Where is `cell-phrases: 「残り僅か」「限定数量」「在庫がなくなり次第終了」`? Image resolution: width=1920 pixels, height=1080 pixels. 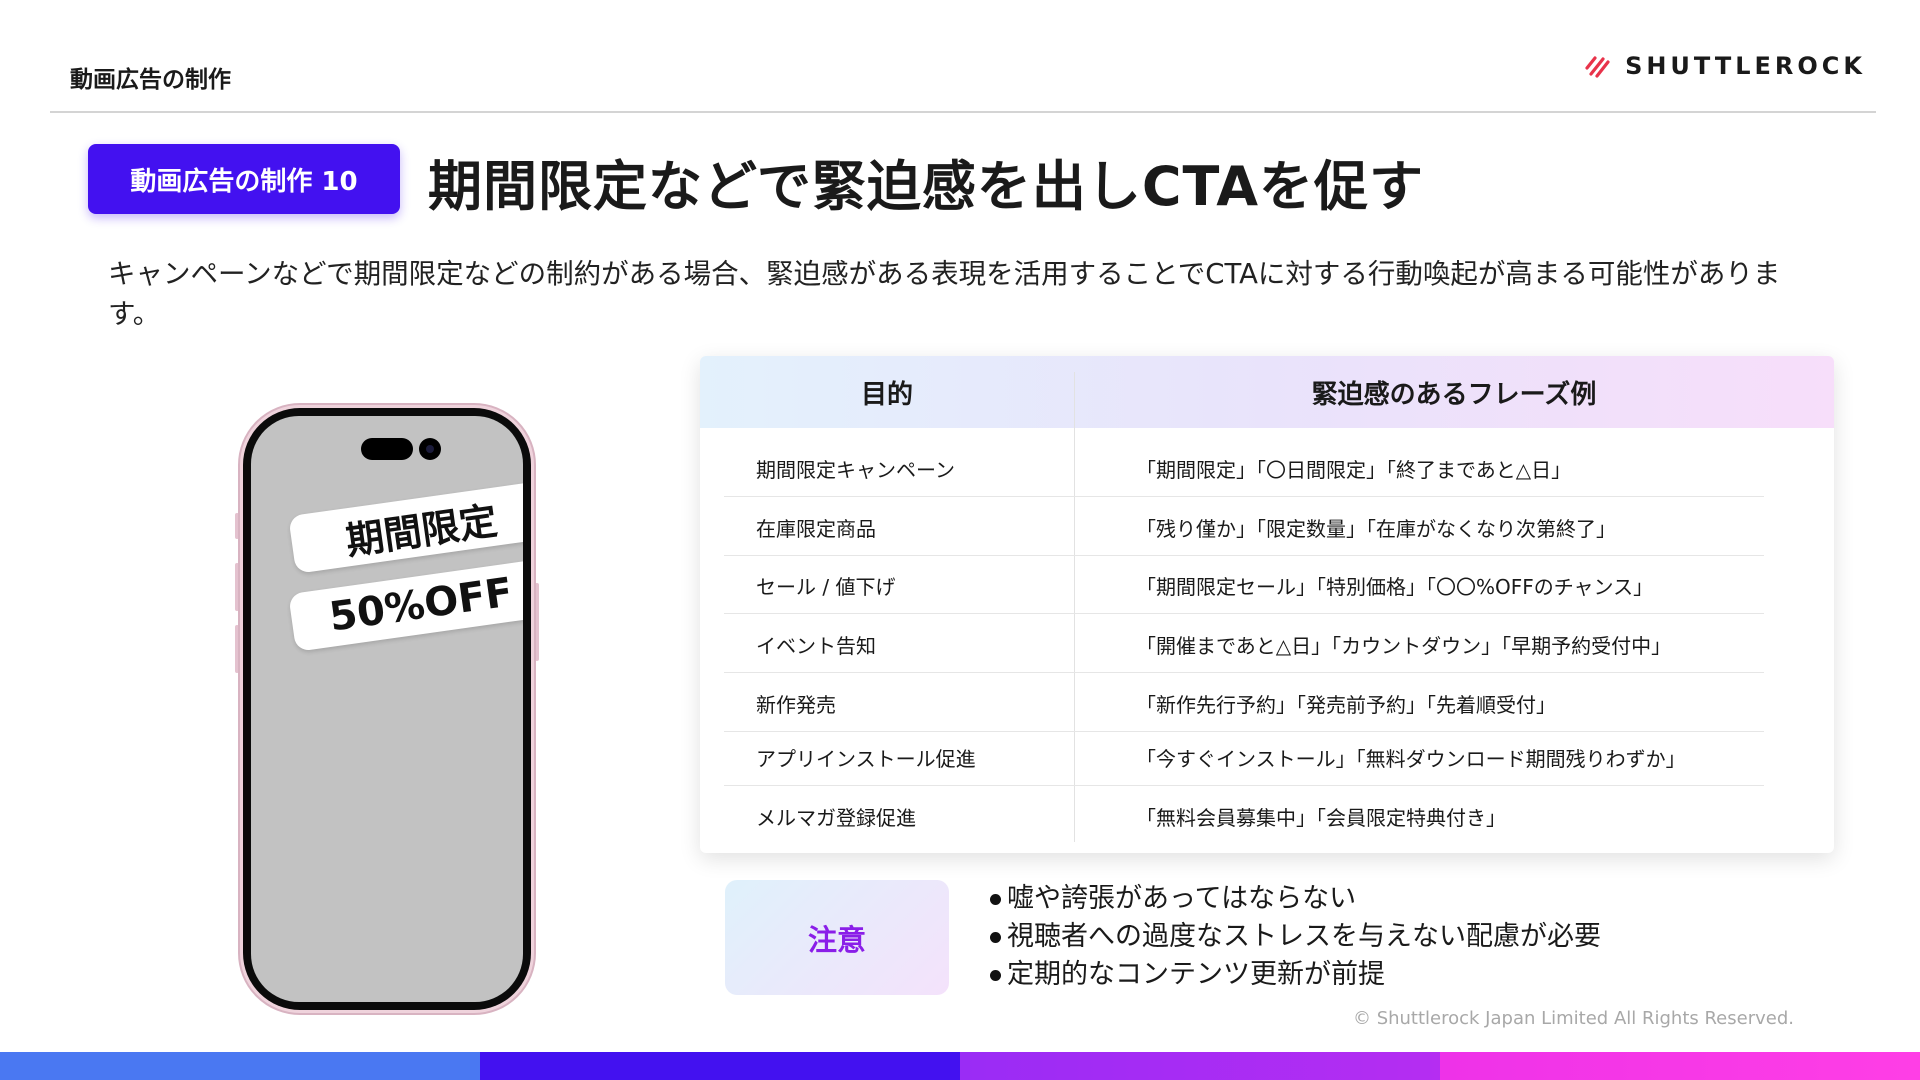 cell-phrases: 「残り僅か」「限定数量」「在庫がなくなり次第終了」 is located at coordinates (1376, 528).